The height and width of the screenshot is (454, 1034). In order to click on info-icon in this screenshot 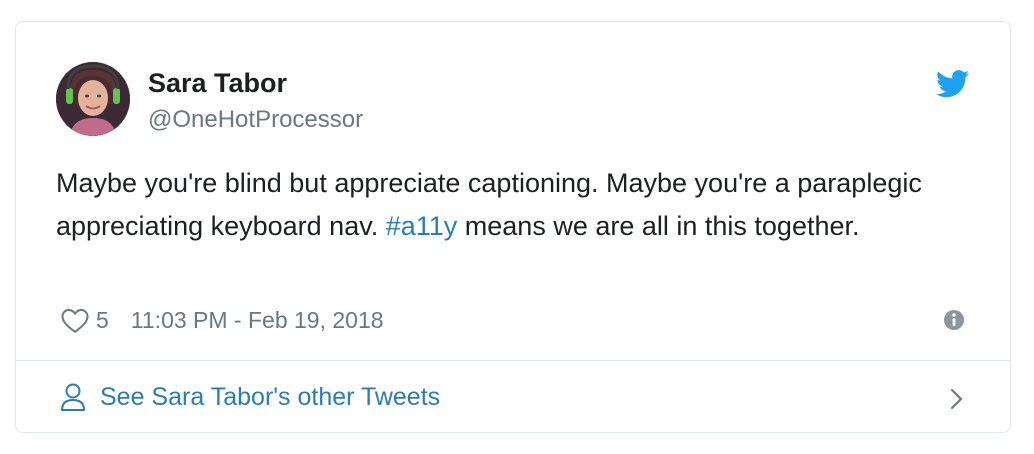, I will do `click(954, 320)`.